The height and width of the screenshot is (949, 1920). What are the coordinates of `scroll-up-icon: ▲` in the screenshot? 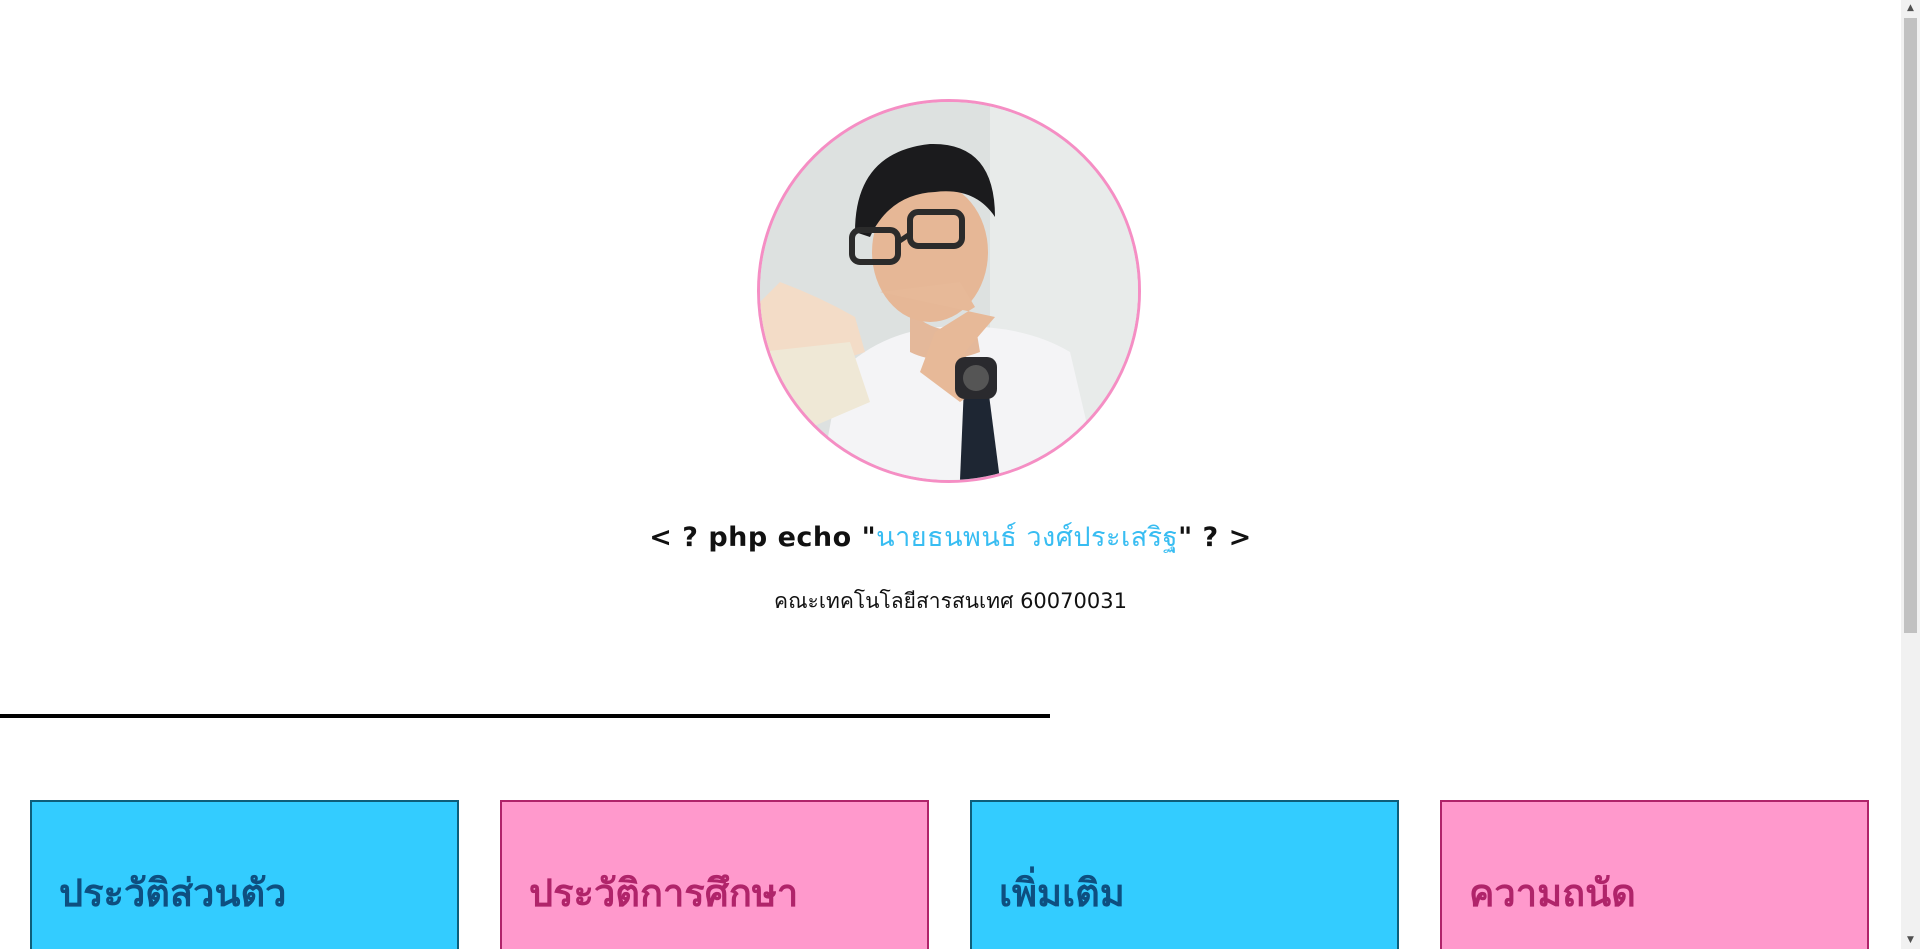 It's located at (1910, 8).